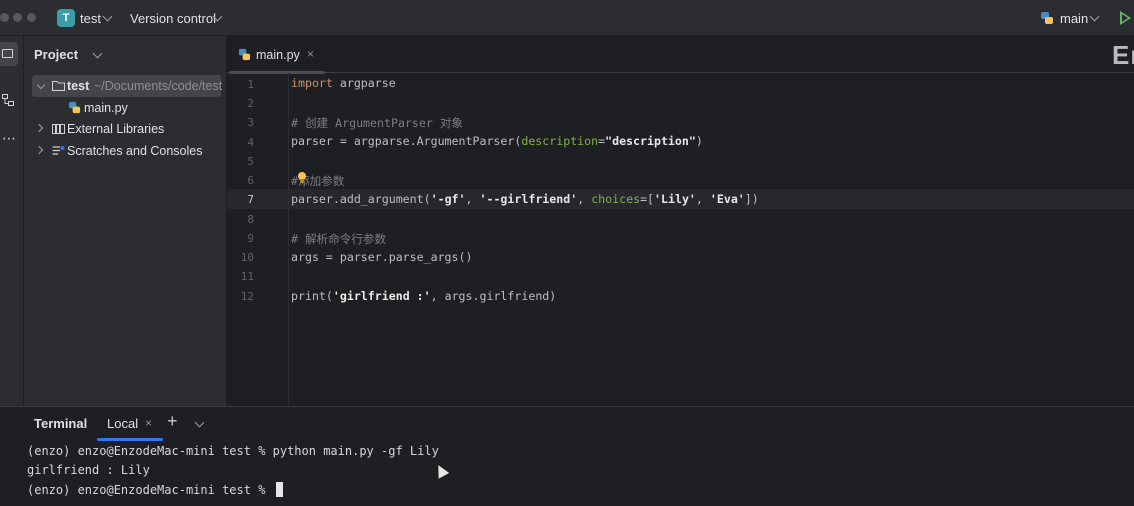 This screenshot has width=1134, height=506. What do you see at coordinates (78, 86) in the screenshot?
I see `tree-item-label: test` at bounding box center [78, 86].